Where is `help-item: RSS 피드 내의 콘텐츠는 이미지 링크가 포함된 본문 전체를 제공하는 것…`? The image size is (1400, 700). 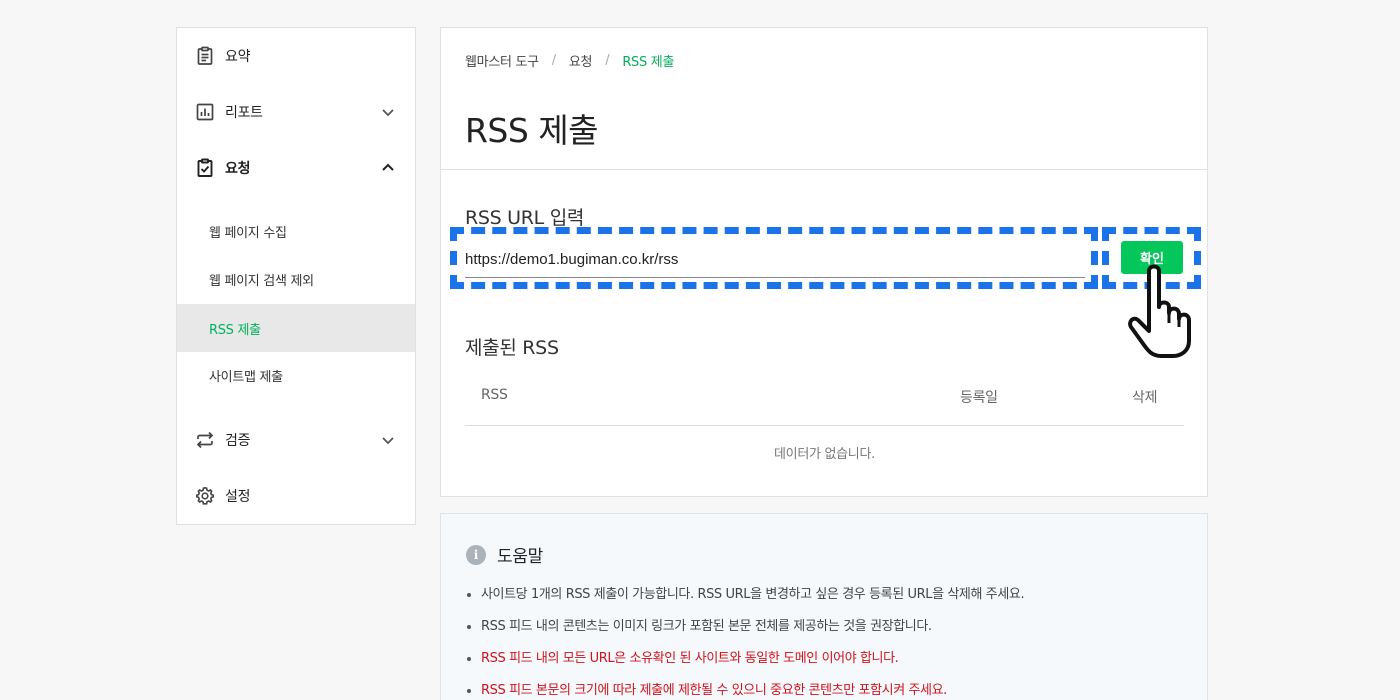
help-item: RSS 피드 내의 콘텐츠는 이미지 링크가 포함된 본문 전체를 제공하는 것… is located at coordinates (745, 634).